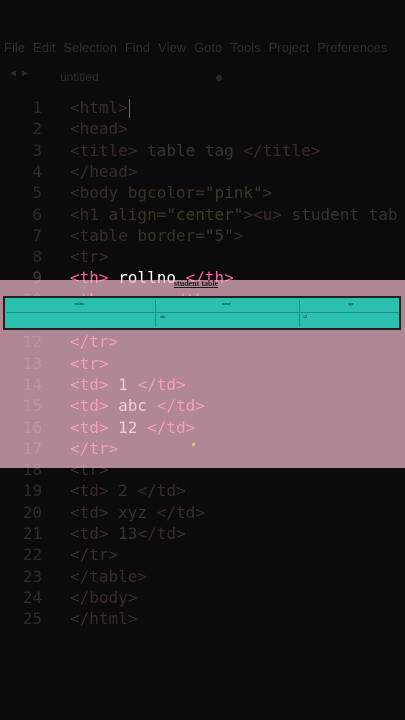  I want to click on line-number: 7, so click(37, 235).